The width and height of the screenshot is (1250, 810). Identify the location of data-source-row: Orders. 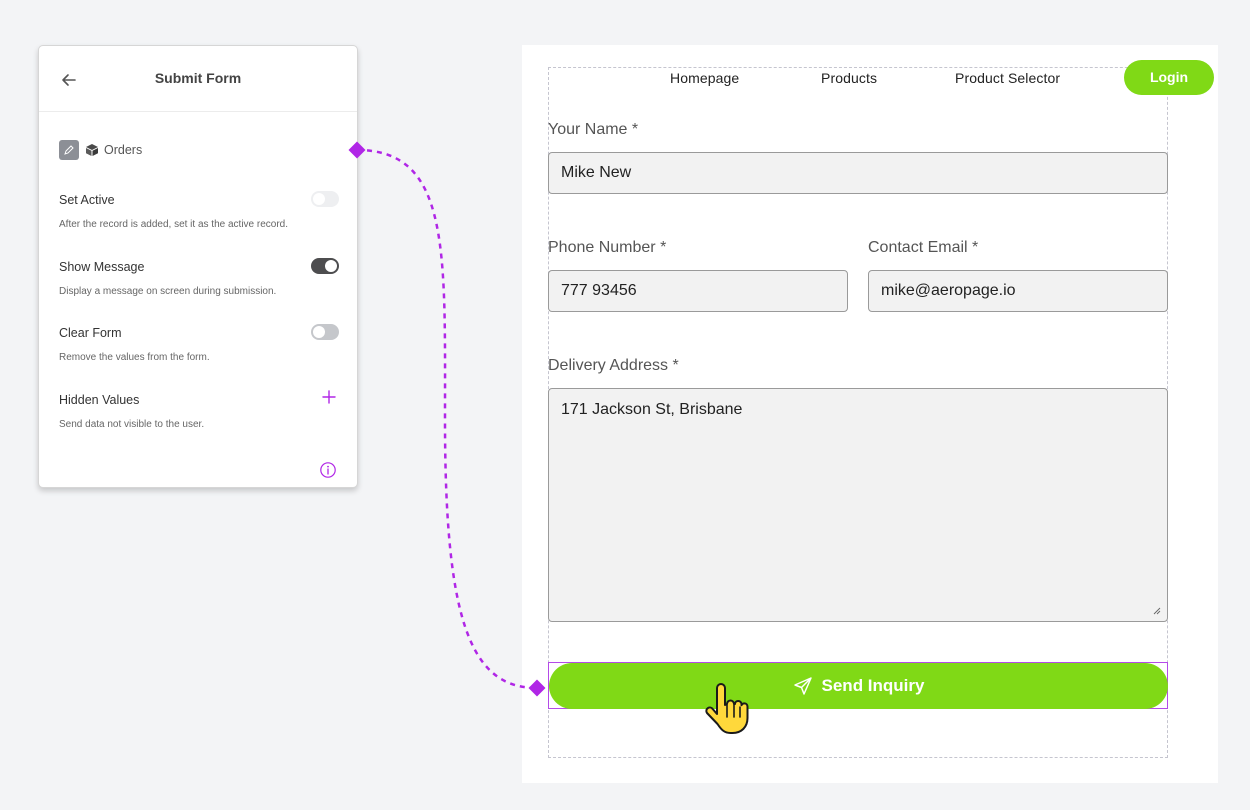
(100, 150).